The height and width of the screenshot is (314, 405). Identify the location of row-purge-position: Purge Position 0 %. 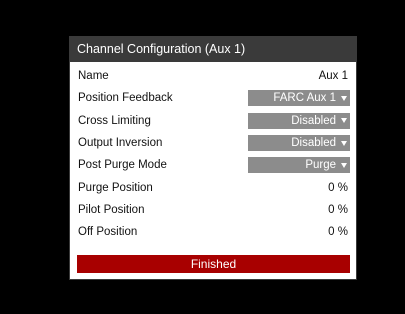
(214, 187).